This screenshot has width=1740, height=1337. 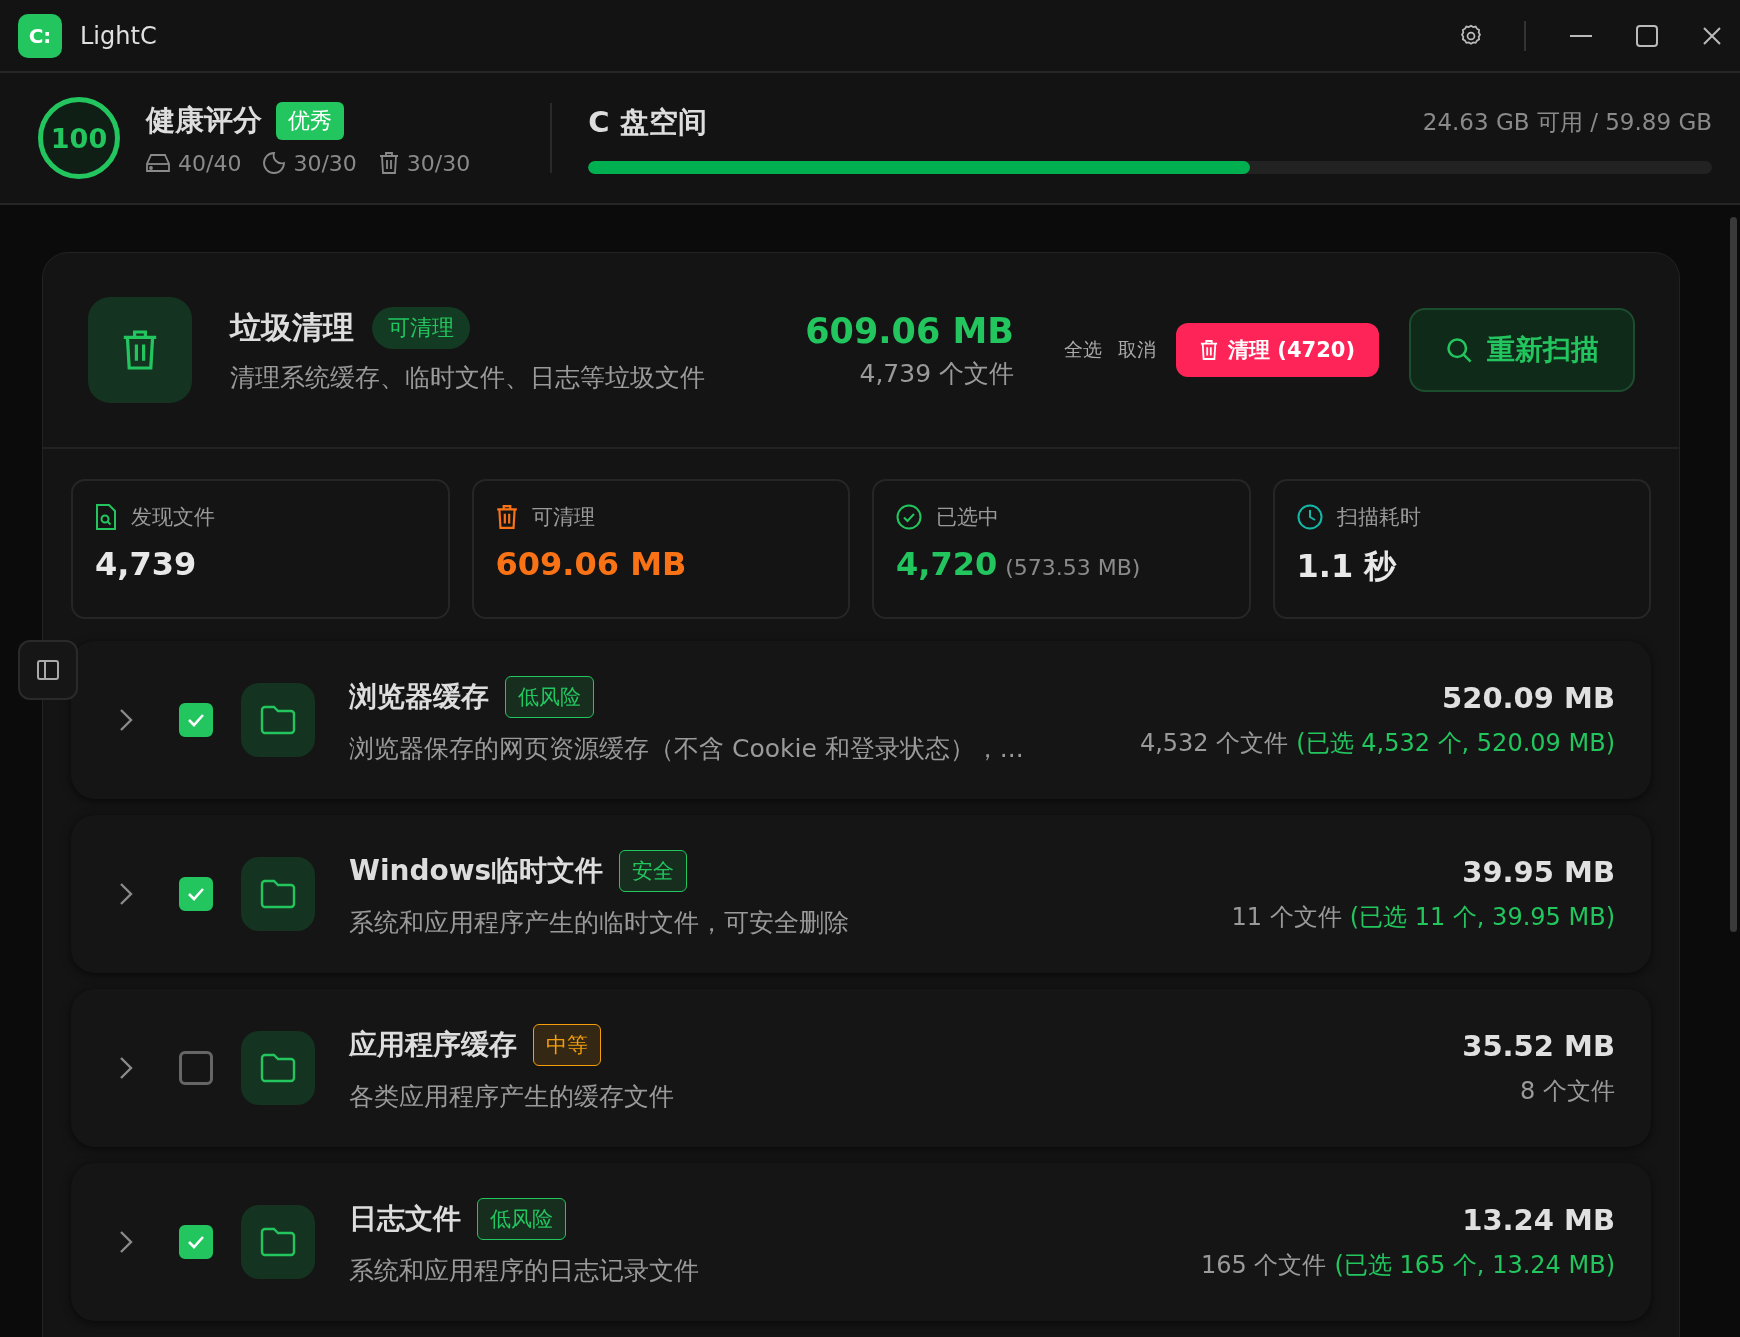 What do you see at coordinates (476, 870) in the screenshot?
I see `category-name: Windows临时文件` at bounding box center [476, 870].